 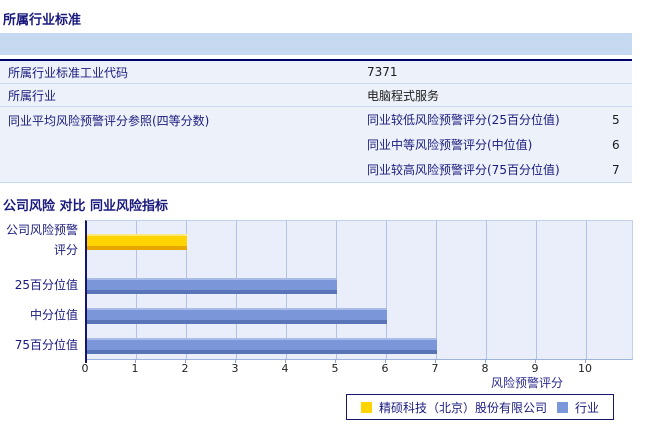 I want to click on sub-label-low: 同业较低风险预警评分(25百分位值), so click(x=463, y=120).